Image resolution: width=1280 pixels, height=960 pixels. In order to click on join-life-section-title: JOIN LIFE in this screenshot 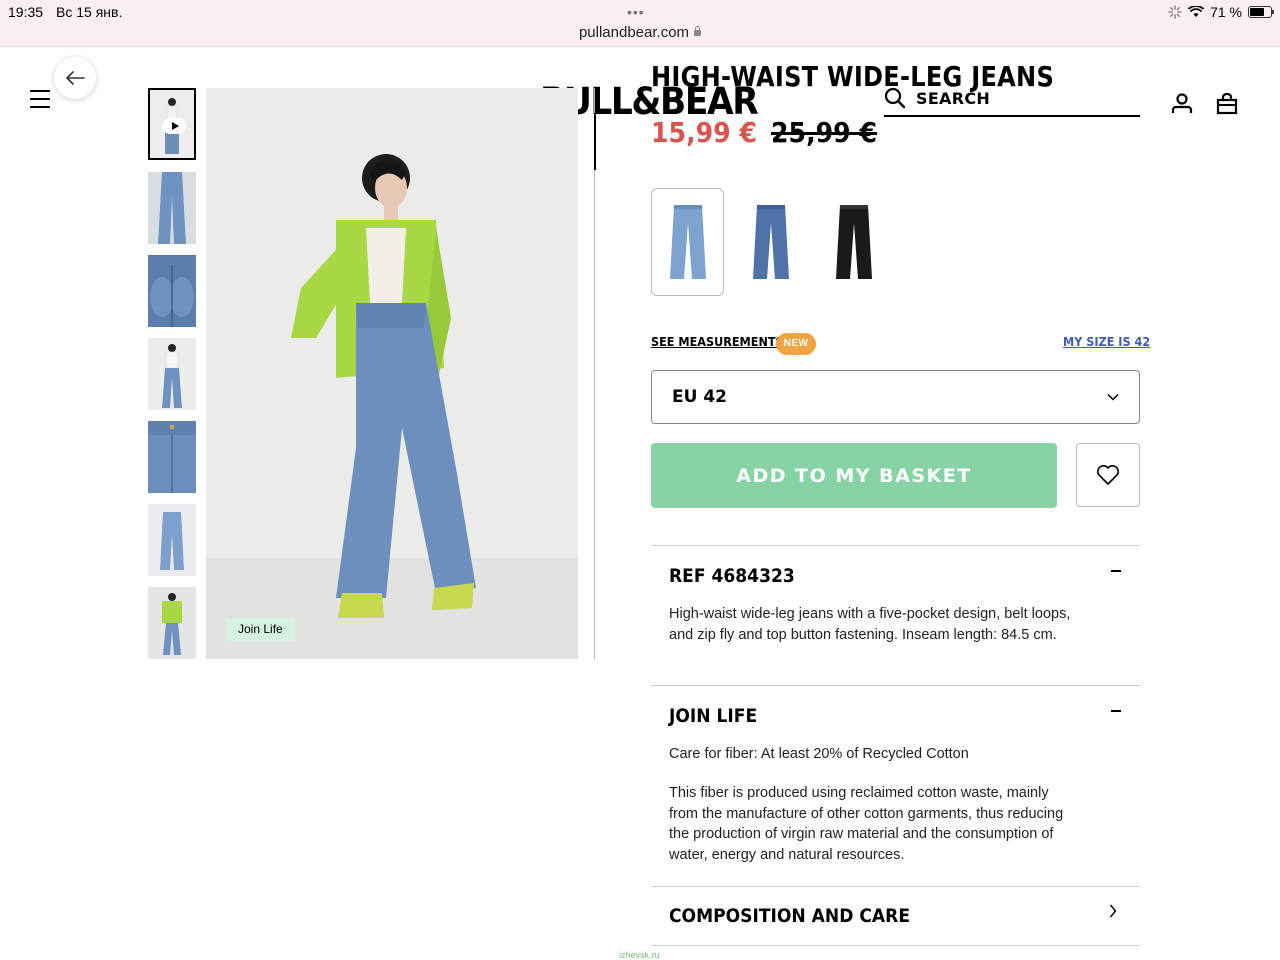, I will do `click(713, 716)`.